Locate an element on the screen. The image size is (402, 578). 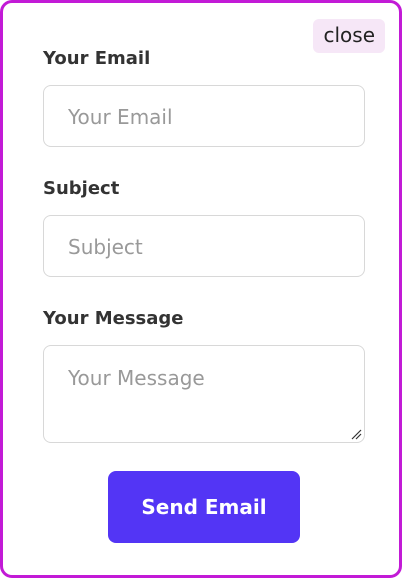
subject-label: Subject is located at coordinates (81, 188).